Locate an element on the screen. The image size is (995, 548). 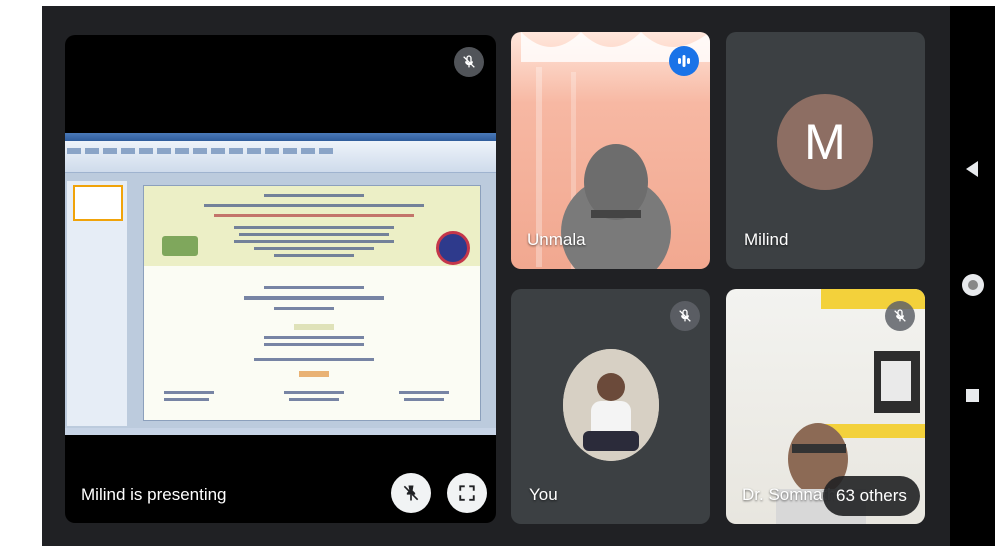
participant-tile-milind: M Milind is located at coordinates (825, 150).